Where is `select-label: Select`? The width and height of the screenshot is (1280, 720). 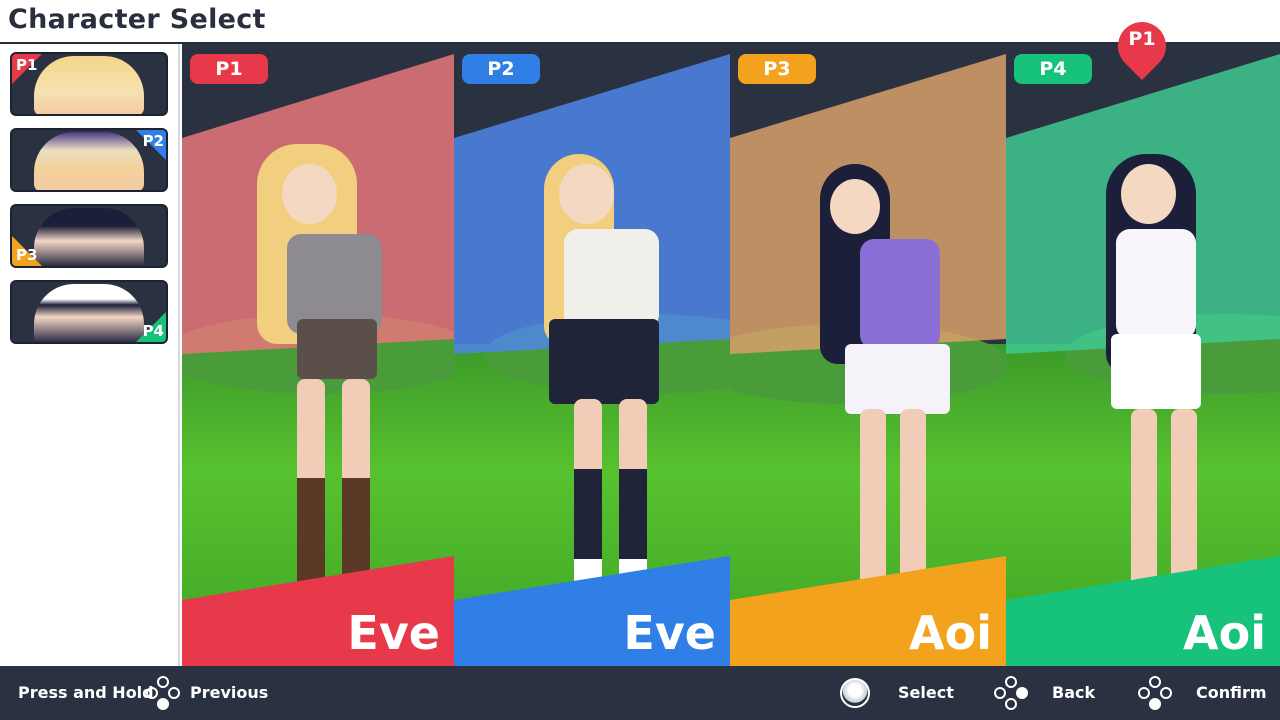
select-label: Select is located at coordinates (926, 693).